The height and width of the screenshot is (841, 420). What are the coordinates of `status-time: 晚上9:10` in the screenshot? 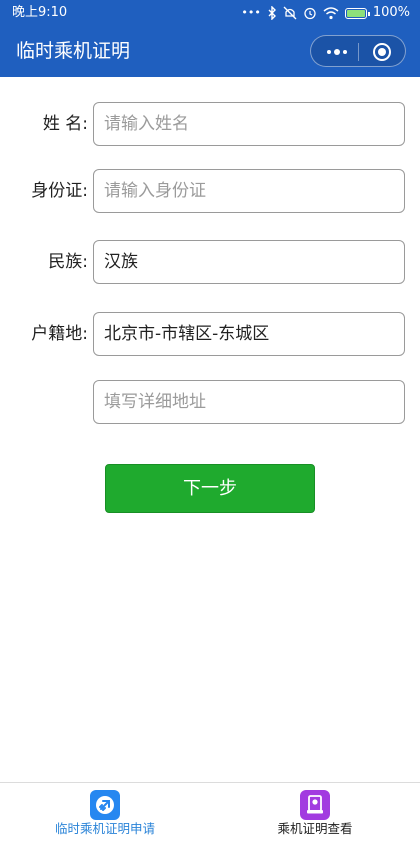 It's located at (40, 12).